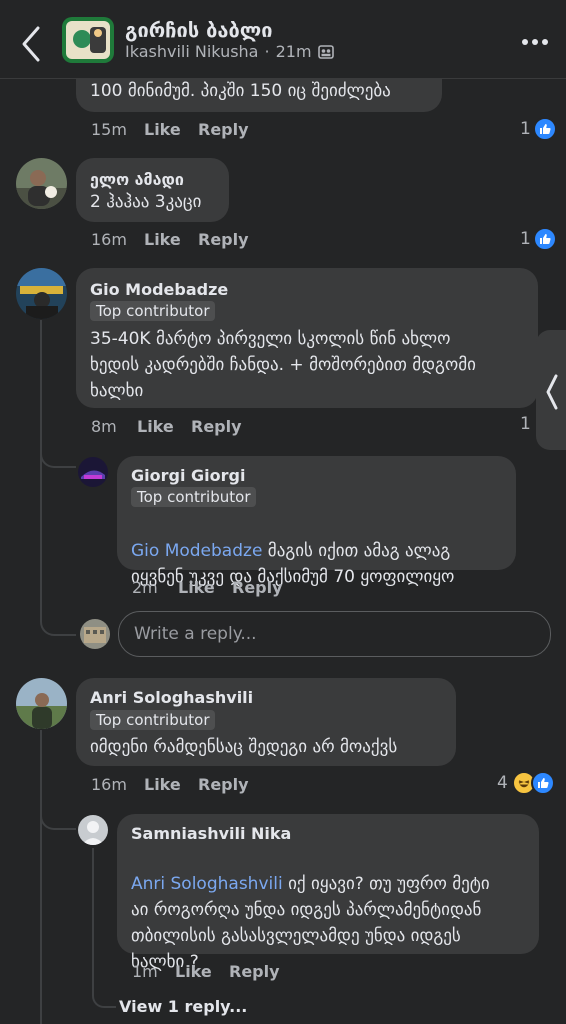 The image size is (566, 1024). Describe the element at coordinates (207, 884) in the screenshot. I see `mention-link: Anri Sologhashvili` at that location.